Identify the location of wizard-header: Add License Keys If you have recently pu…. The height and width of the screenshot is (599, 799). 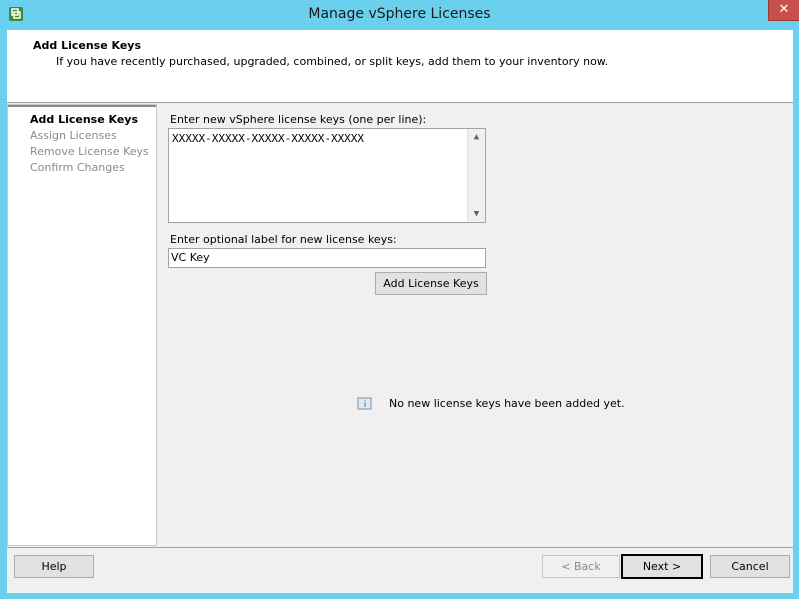
(400, 66).